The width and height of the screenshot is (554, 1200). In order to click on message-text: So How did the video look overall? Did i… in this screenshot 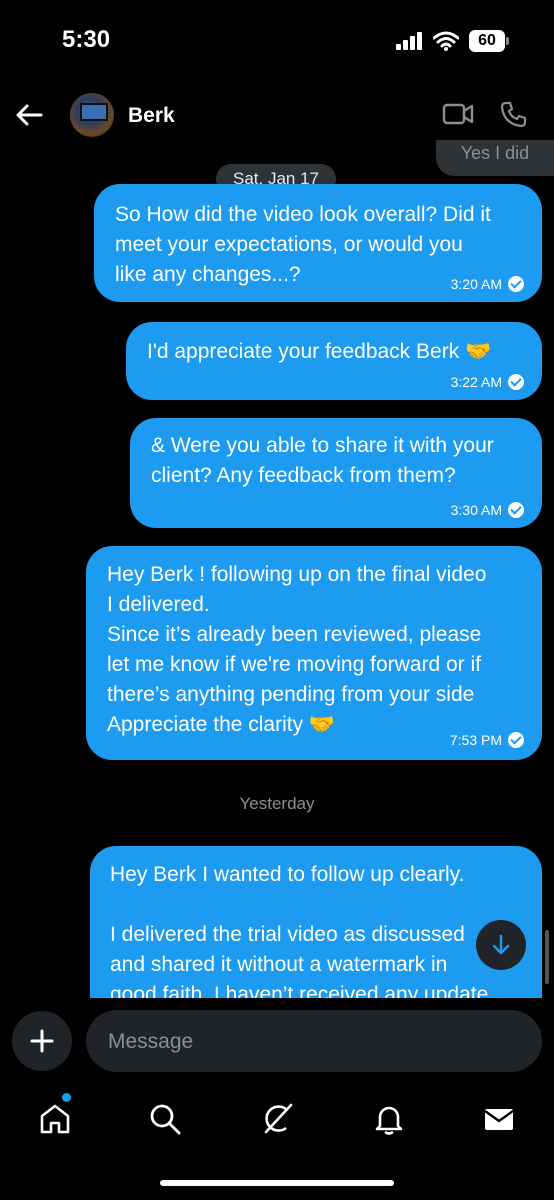, I will do `click(303, 244)`.